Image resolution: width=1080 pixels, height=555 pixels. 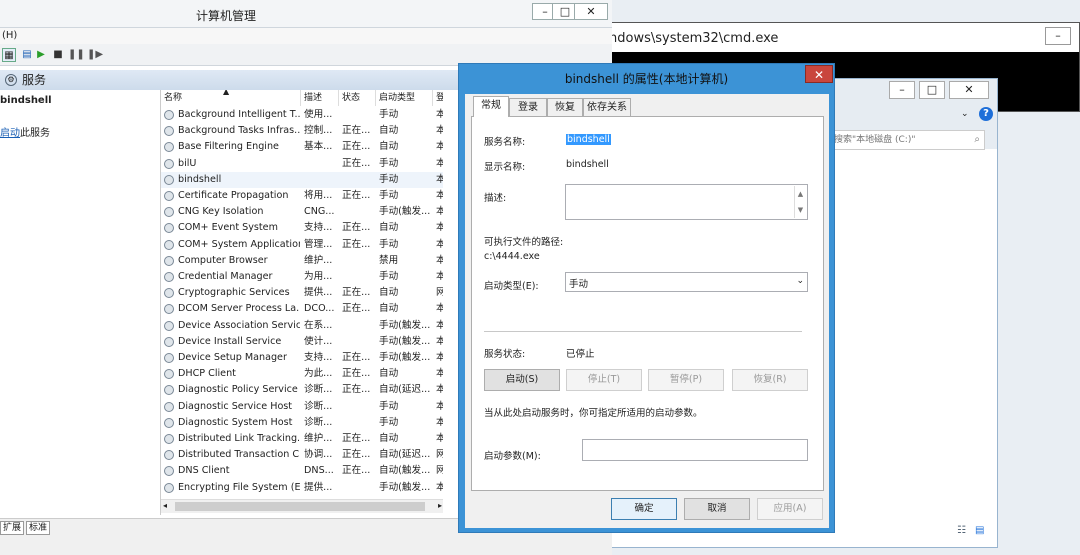 What do you see at coordinates (27, 55) in the screenshot?
I see `properties-icon: ▤` at bounding box center [27, 55].